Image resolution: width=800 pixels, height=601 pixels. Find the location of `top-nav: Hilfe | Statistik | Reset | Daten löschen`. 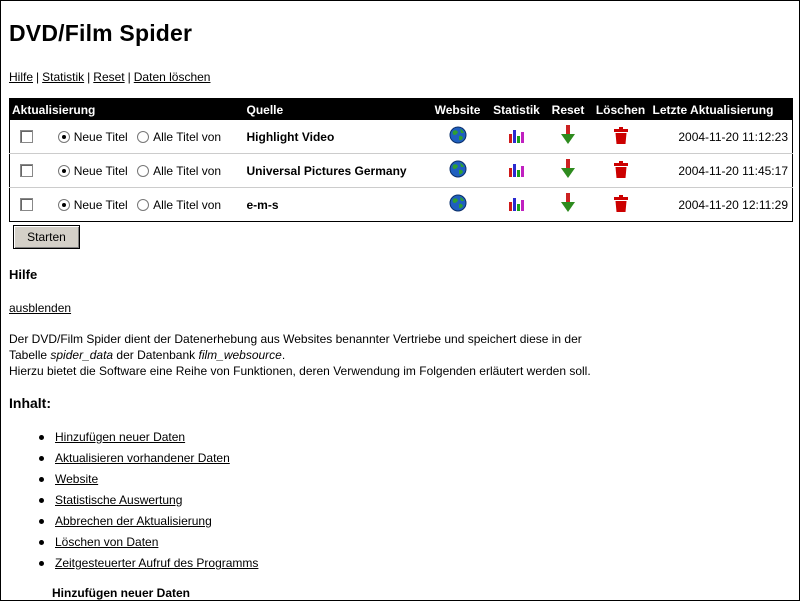

top-nav: Hilfe | Statistik | Reset | Daten löschen is located at coordinates (109, 77).